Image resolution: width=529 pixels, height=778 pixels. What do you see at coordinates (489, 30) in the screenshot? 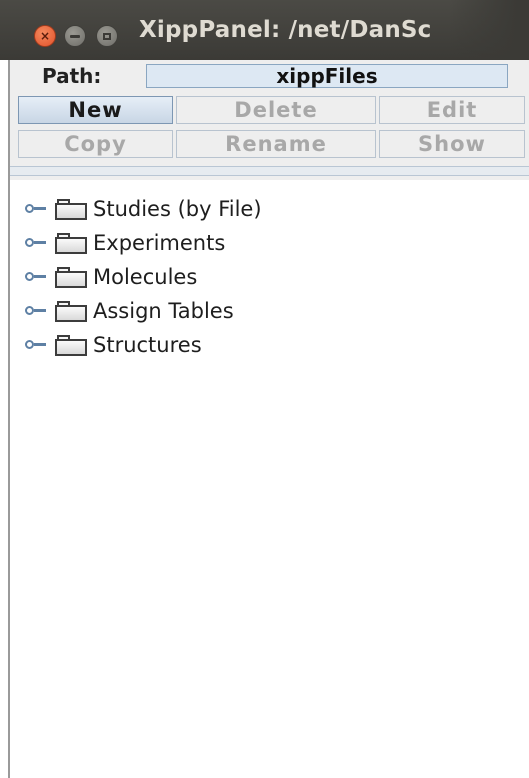
I see `title-fade` at bounding box center [489, 30].